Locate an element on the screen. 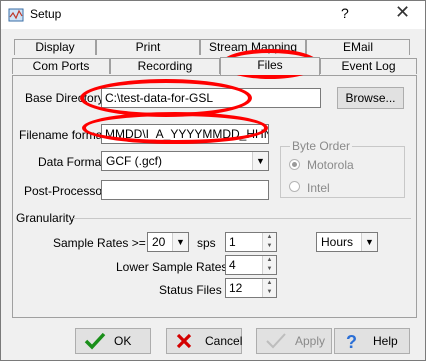 This screenshot has height=361, width=426. sps-label: sps is located at coordinates (206, 243).